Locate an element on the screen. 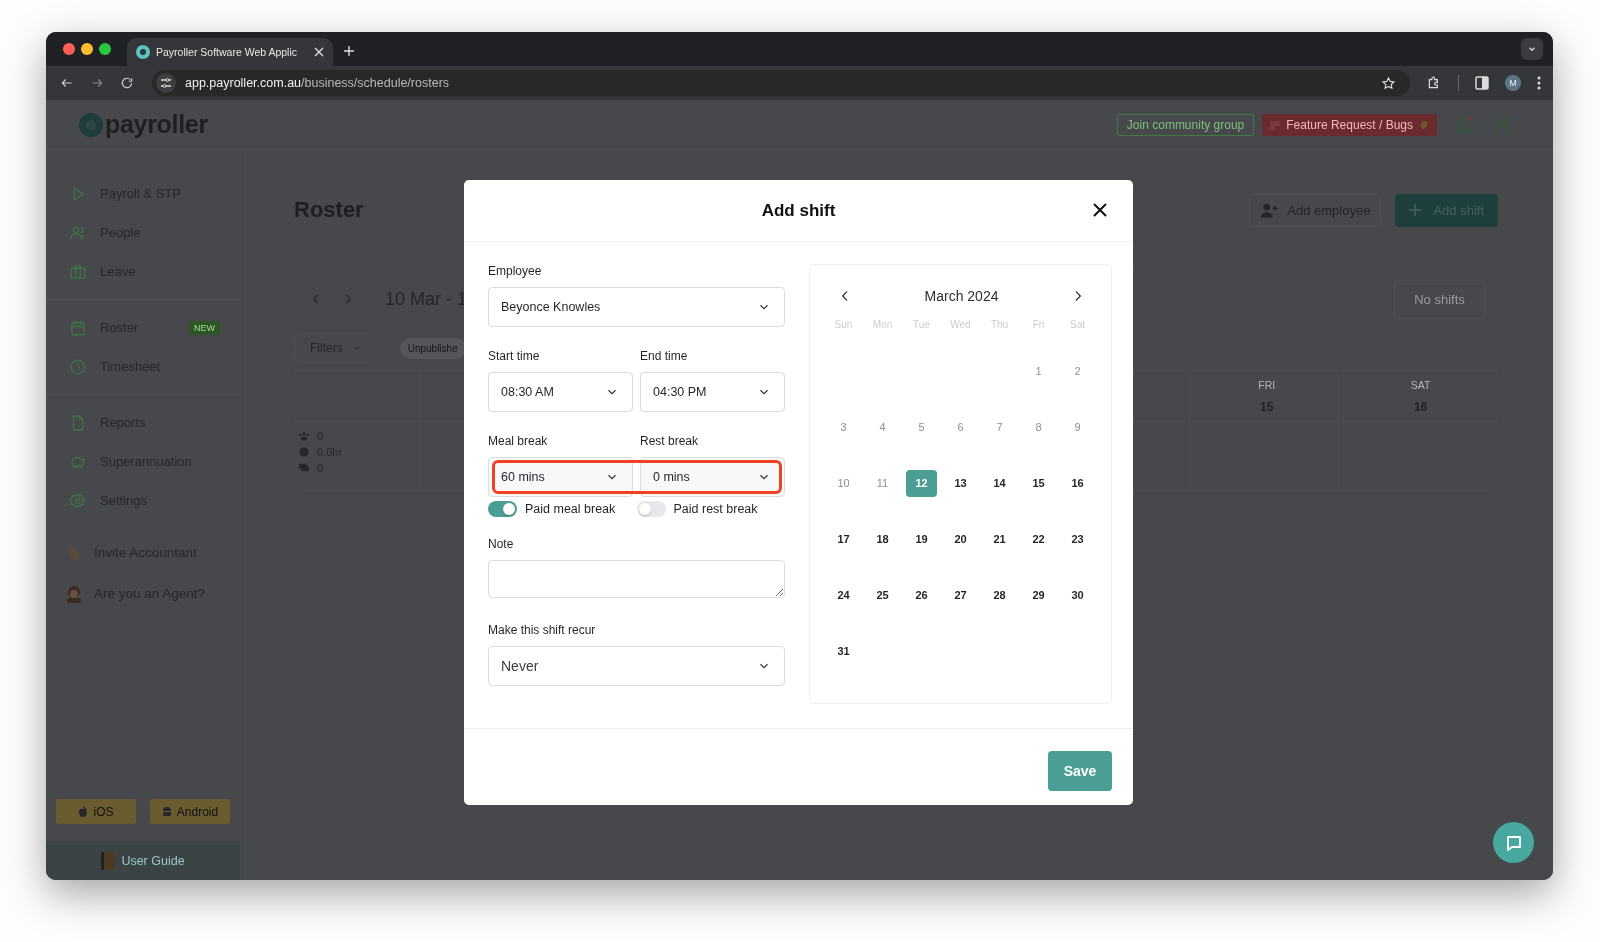 The image size is (1600, 942). calendar-day: 5 is located at coordinates (921, 427).